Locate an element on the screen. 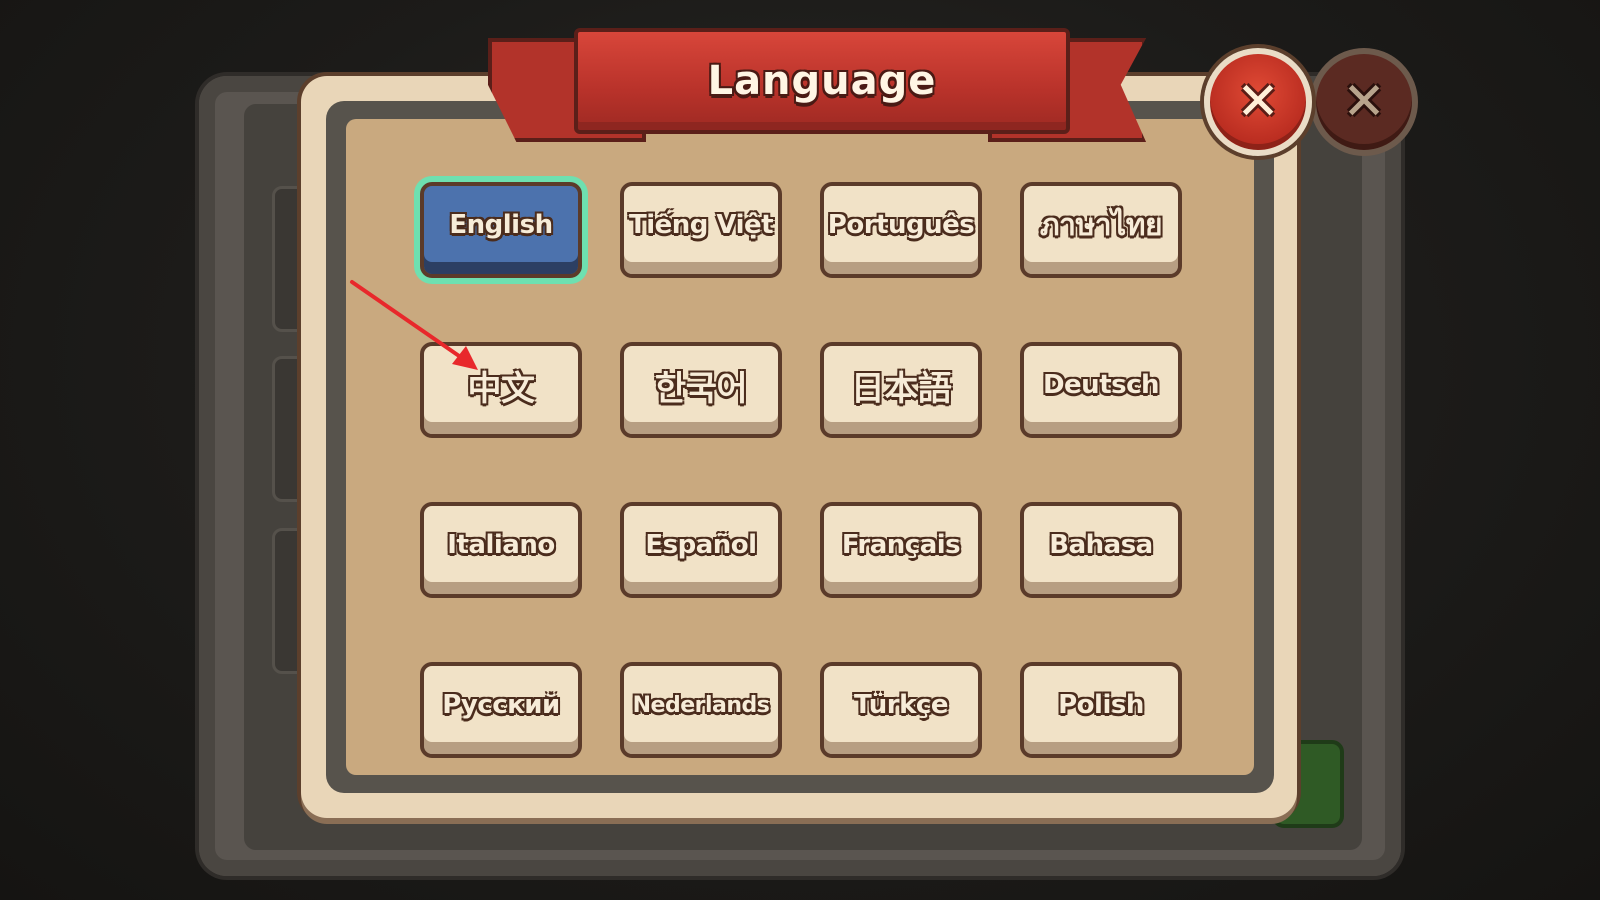 This screenshot has height=900, width=1600. language-button-german: Deutsch is located at coordinates (1101, 390).